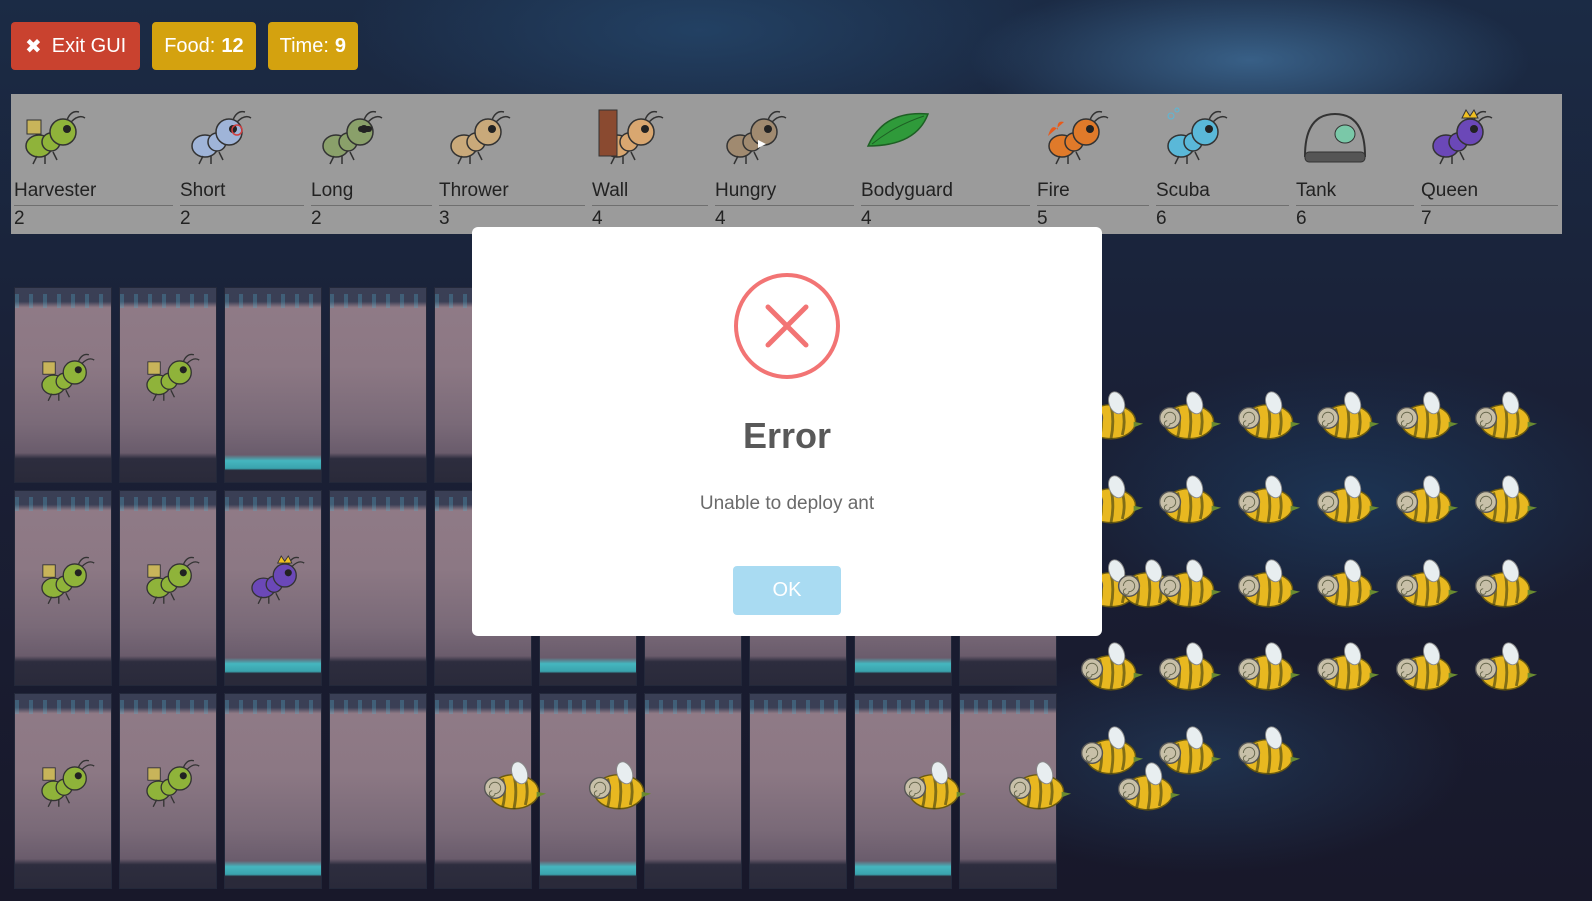 This screenshot has width=1592, height=901. Describe the element at coordinates (787, 590) in the screenshot. I see `ok-button: OK` at that location.